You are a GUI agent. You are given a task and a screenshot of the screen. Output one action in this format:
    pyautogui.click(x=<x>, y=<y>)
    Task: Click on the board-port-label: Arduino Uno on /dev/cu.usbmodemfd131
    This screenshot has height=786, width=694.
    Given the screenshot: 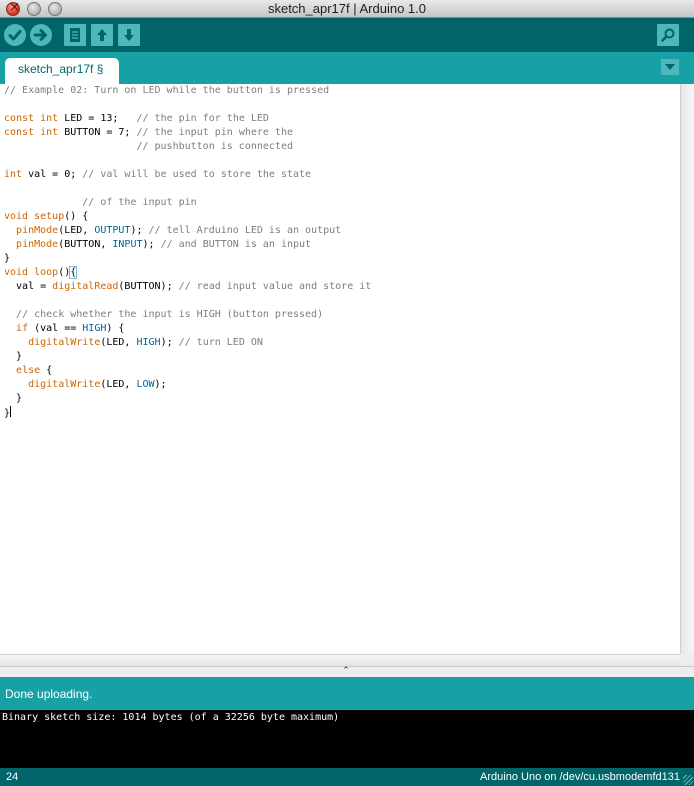 What is the action you would take?
    pyautogui.click(x=580, y=777)
    